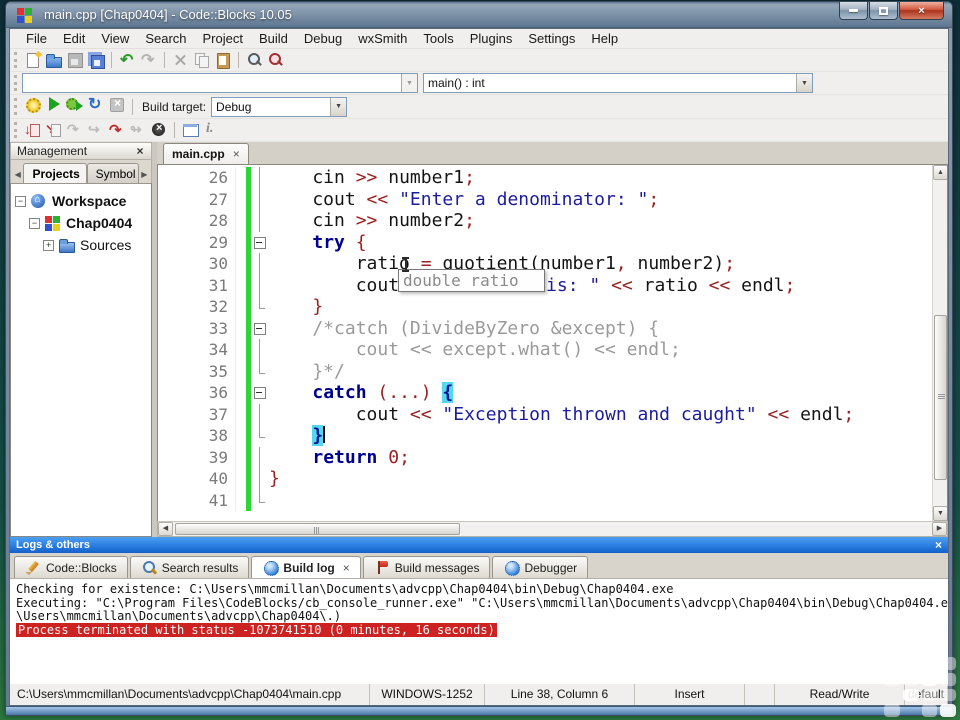 This screenshot has height=720, width=960. Describe the element at coordinates (371, 178) in the screenshot. I see `code-text: cin >> number1;` at that location.